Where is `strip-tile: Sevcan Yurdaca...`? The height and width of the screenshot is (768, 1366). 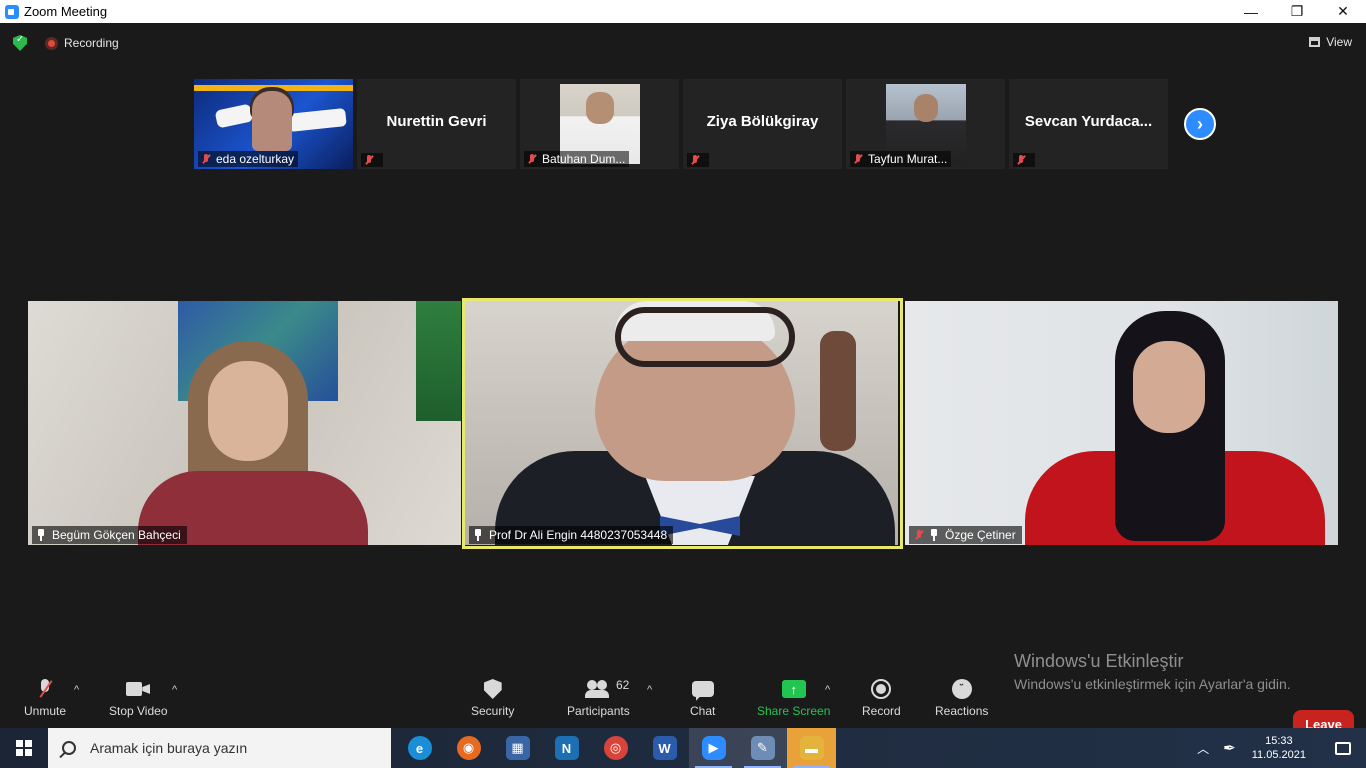
strip-tile: Sevcan Yurdaca... is located at coordinates (1088, 124).